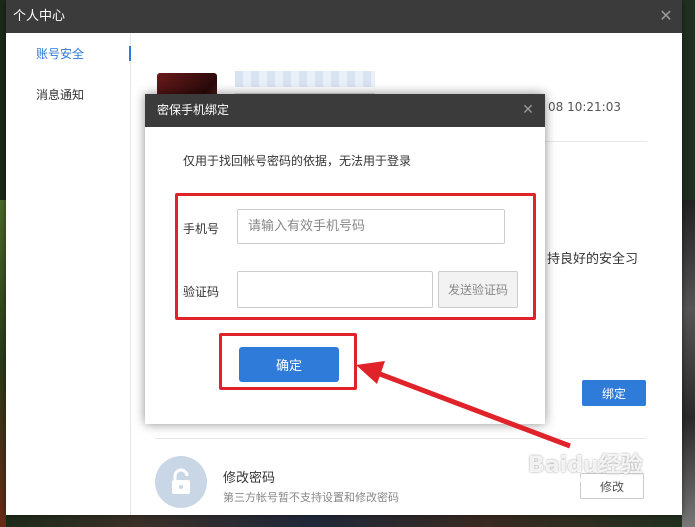 This screenshot has height=527, width=695. I want to click on sidebar-item-notifications: 消息通知, so click(68, 94).